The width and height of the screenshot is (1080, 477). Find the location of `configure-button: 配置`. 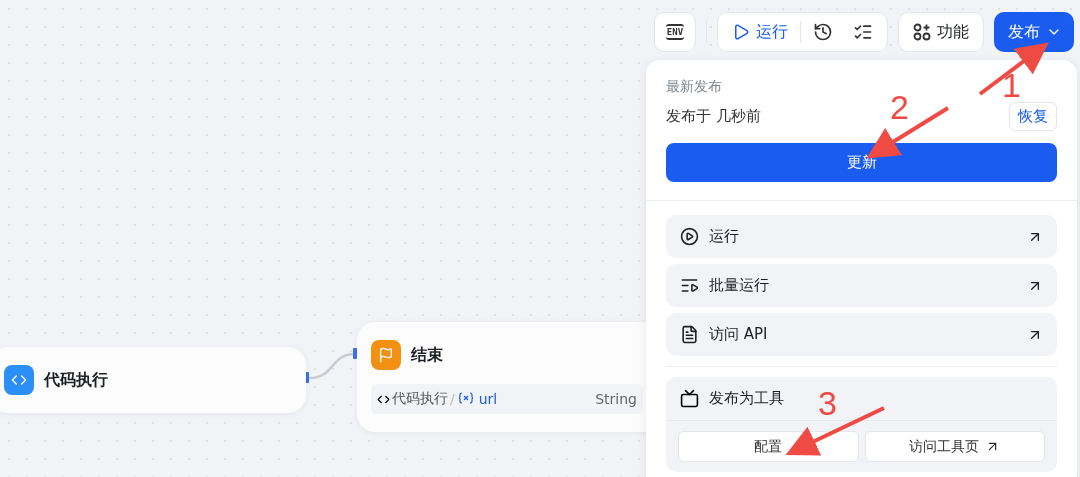

configure-button: 配置 is located at coordinates (768, 446).